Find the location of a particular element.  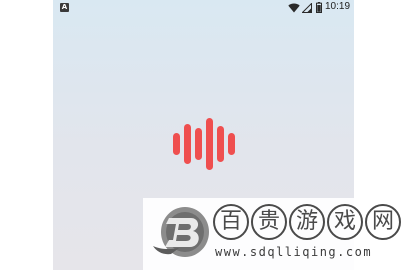

watermark-title-char: 游 is located at coordinates (307, 222).